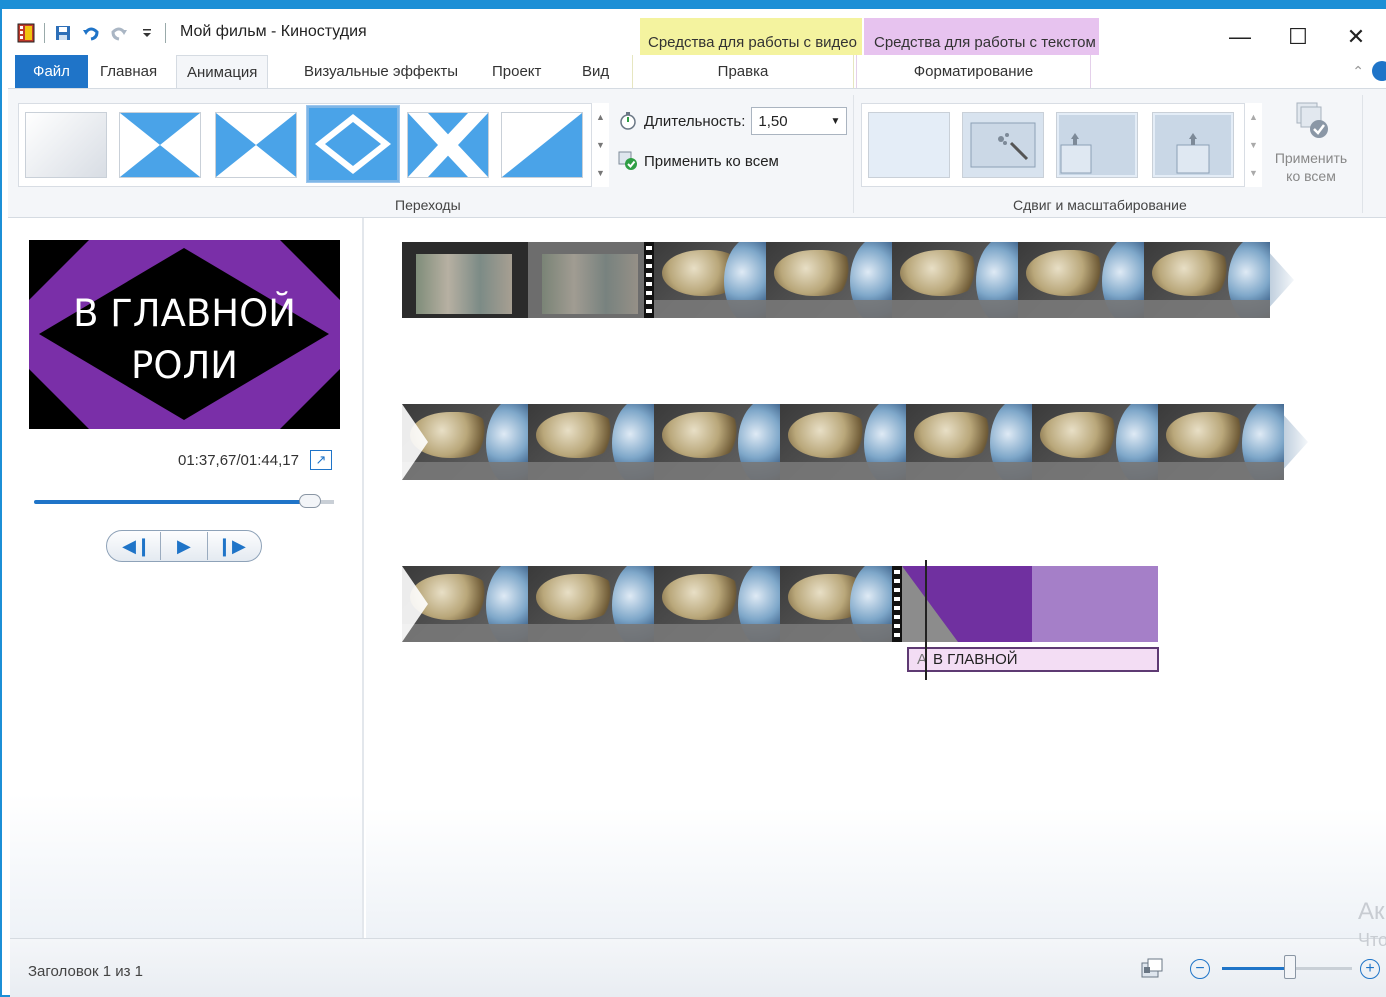 This screenshot has width=1386, height=997. What do you see at coordinates (51, 71) in the screenshot?
I see `tab-file: Файл` at bounding box center [51, 71].